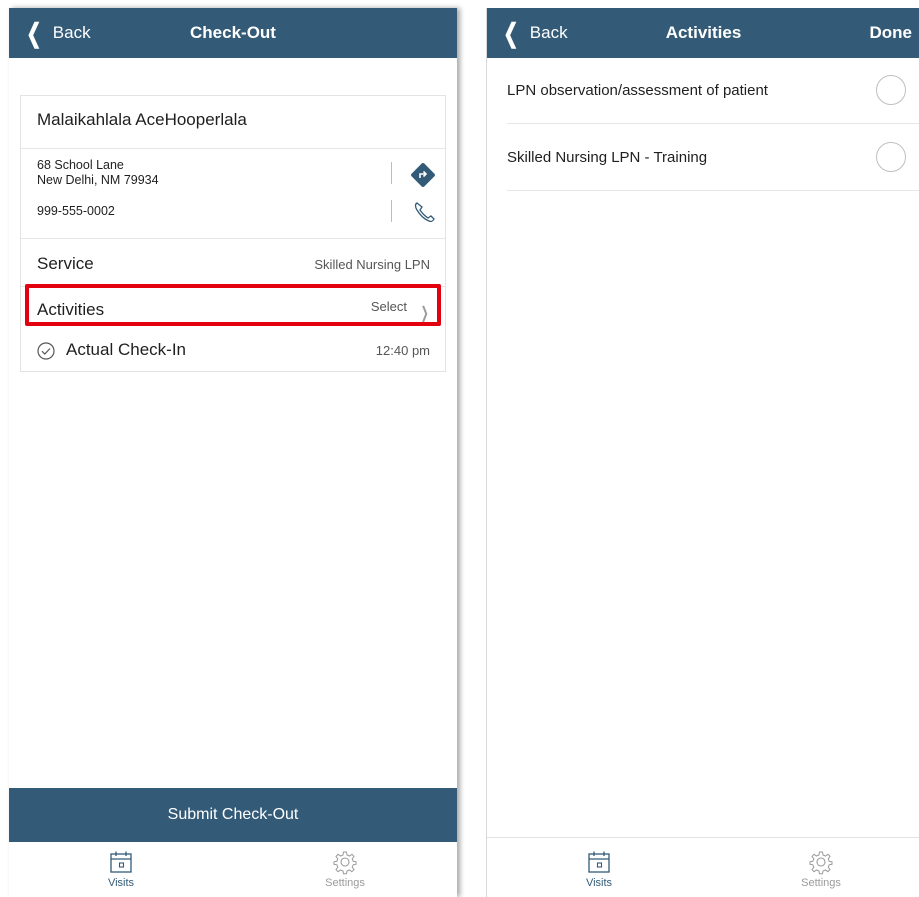 The height and width of the screenshot is (897, 919). Describe the element at coordinates (142, 119) in the screenshot. I see `client-name: Malaikahlala AceHooperlala` at that location.